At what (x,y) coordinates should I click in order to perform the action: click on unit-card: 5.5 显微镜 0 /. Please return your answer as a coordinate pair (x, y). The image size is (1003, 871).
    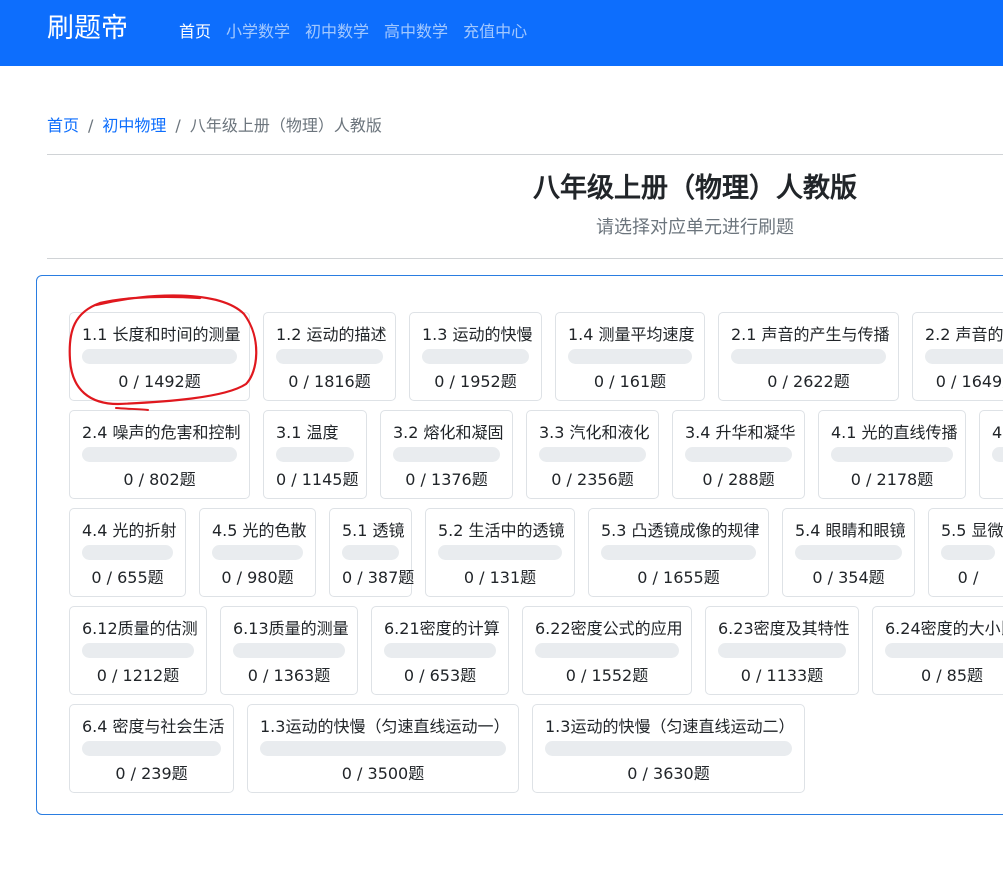
    Looking at the image, I should click on (965, 552).